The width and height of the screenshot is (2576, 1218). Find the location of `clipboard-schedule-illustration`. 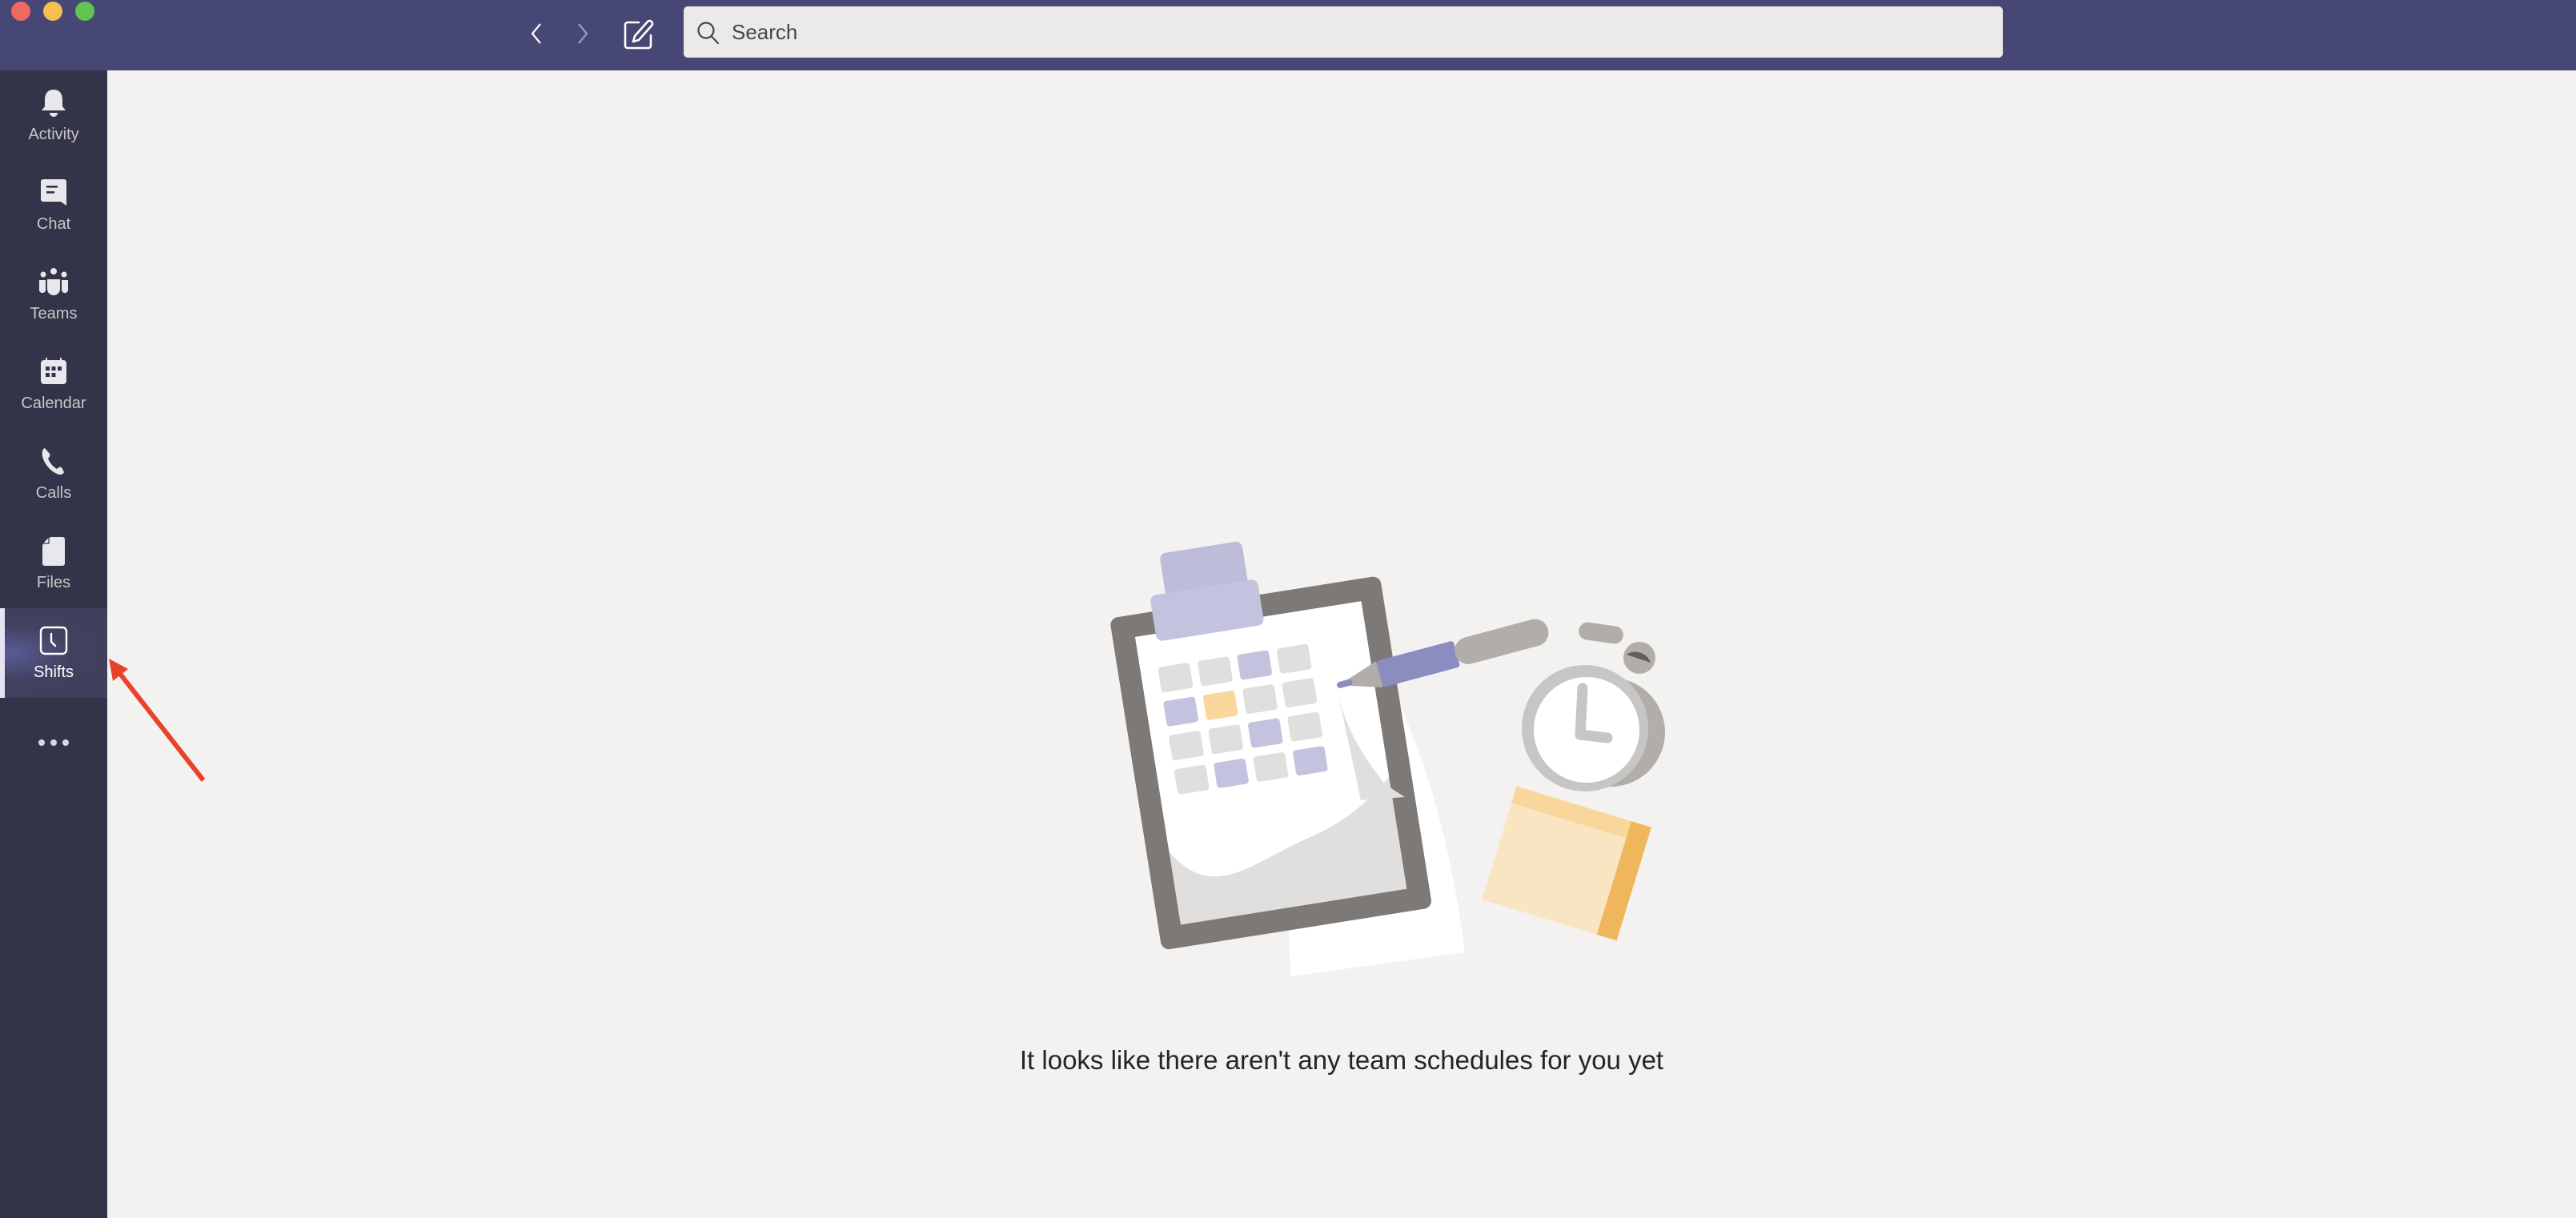

clipboard-schedule-illustration is located at coordinates (1388, 758).